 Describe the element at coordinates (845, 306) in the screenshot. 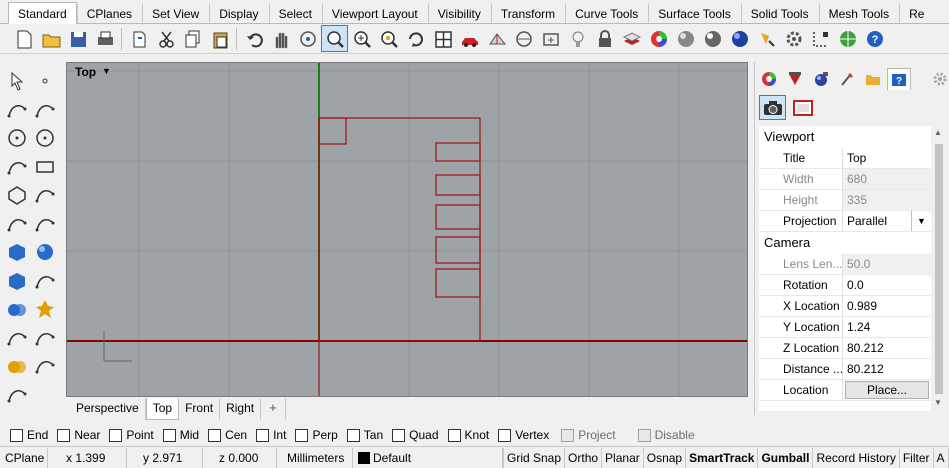

I see `property-row-x-location: X Location 0.989` at that location.